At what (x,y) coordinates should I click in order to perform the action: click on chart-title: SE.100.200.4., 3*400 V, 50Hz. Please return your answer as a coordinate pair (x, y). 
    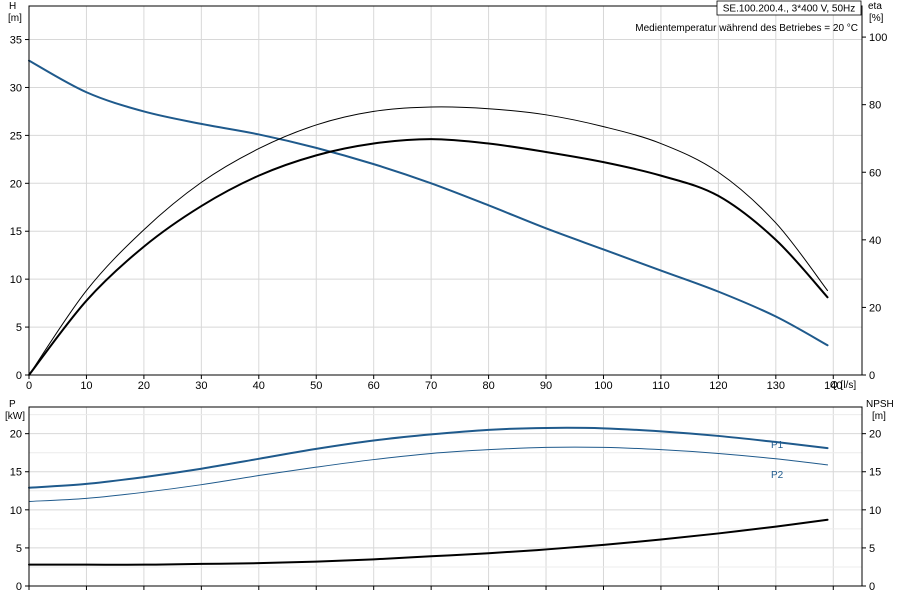
    Looking at the image, I should click on (789, 9).